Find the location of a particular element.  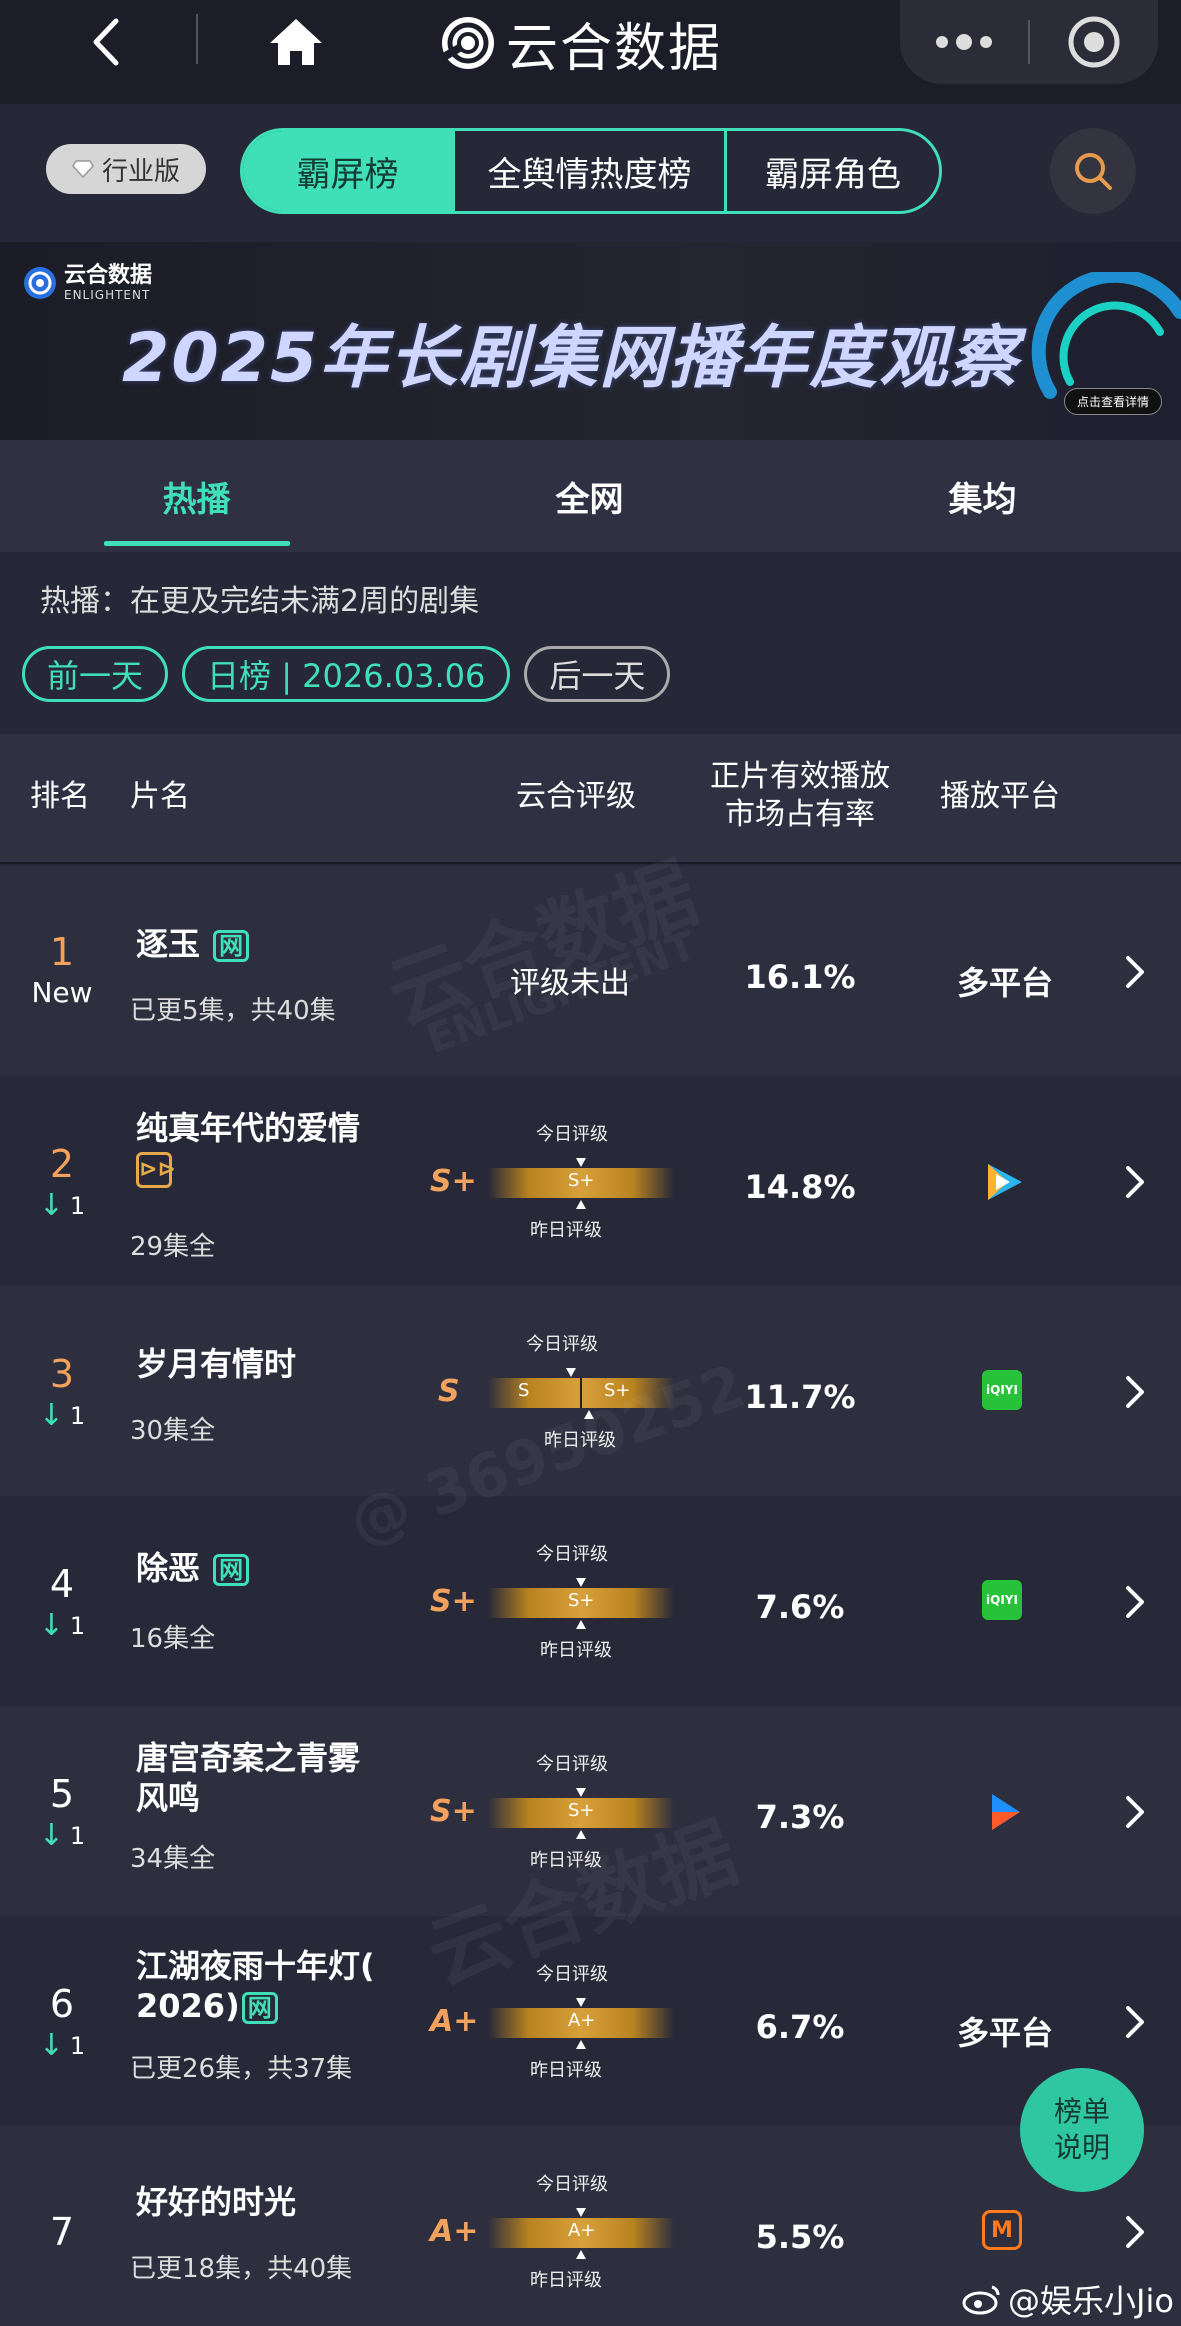

prev-day-button: 前一天 is located at coordinates (95, 674).